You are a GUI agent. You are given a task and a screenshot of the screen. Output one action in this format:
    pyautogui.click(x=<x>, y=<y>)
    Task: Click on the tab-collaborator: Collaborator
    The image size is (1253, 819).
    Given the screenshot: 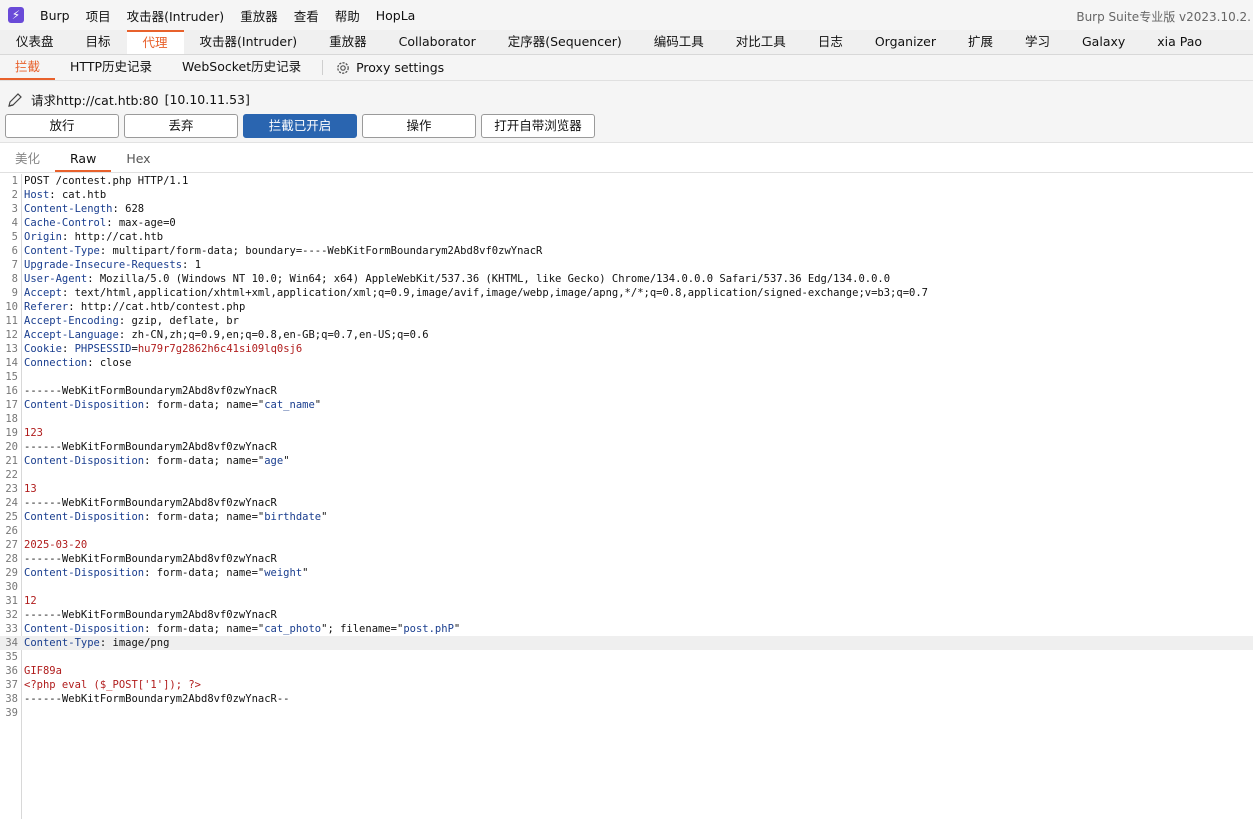 What is the action you would take?
    pyautogui.click(x=437, y=42)
    